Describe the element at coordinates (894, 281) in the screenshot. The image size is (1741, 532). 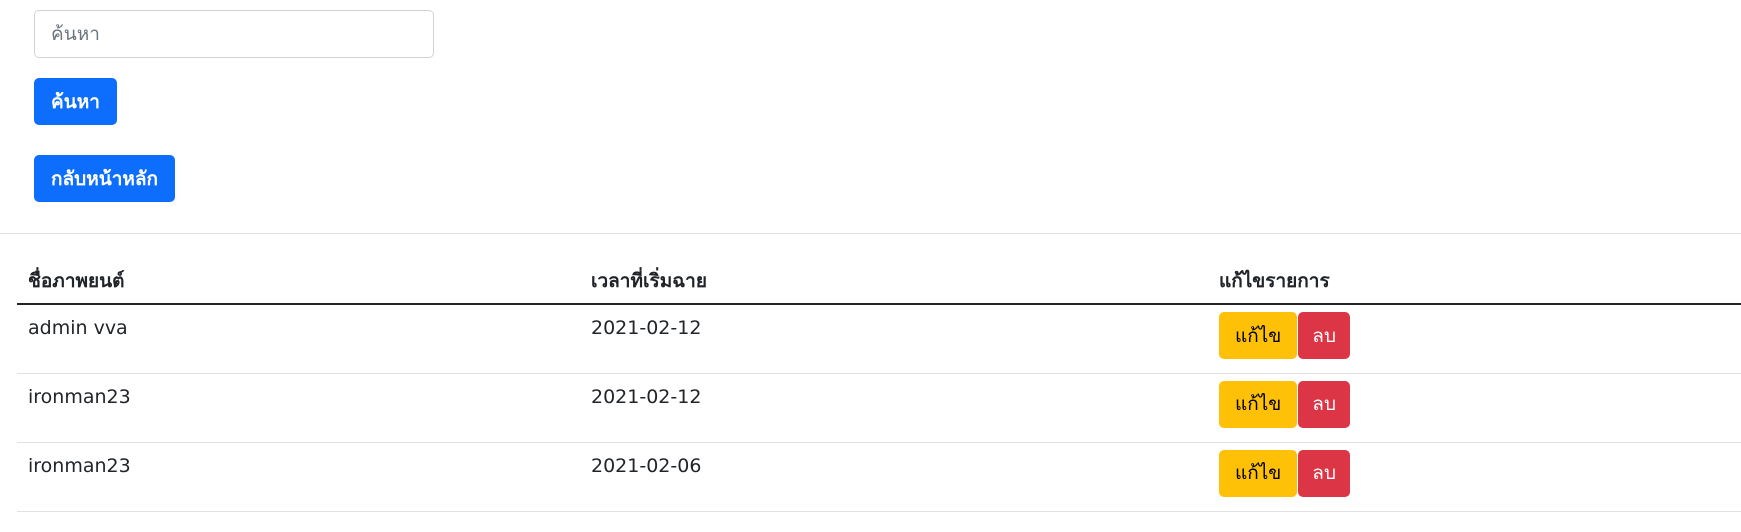
I see `column-header-start-time: เวลาที่เริ่มฉาย` at that location.